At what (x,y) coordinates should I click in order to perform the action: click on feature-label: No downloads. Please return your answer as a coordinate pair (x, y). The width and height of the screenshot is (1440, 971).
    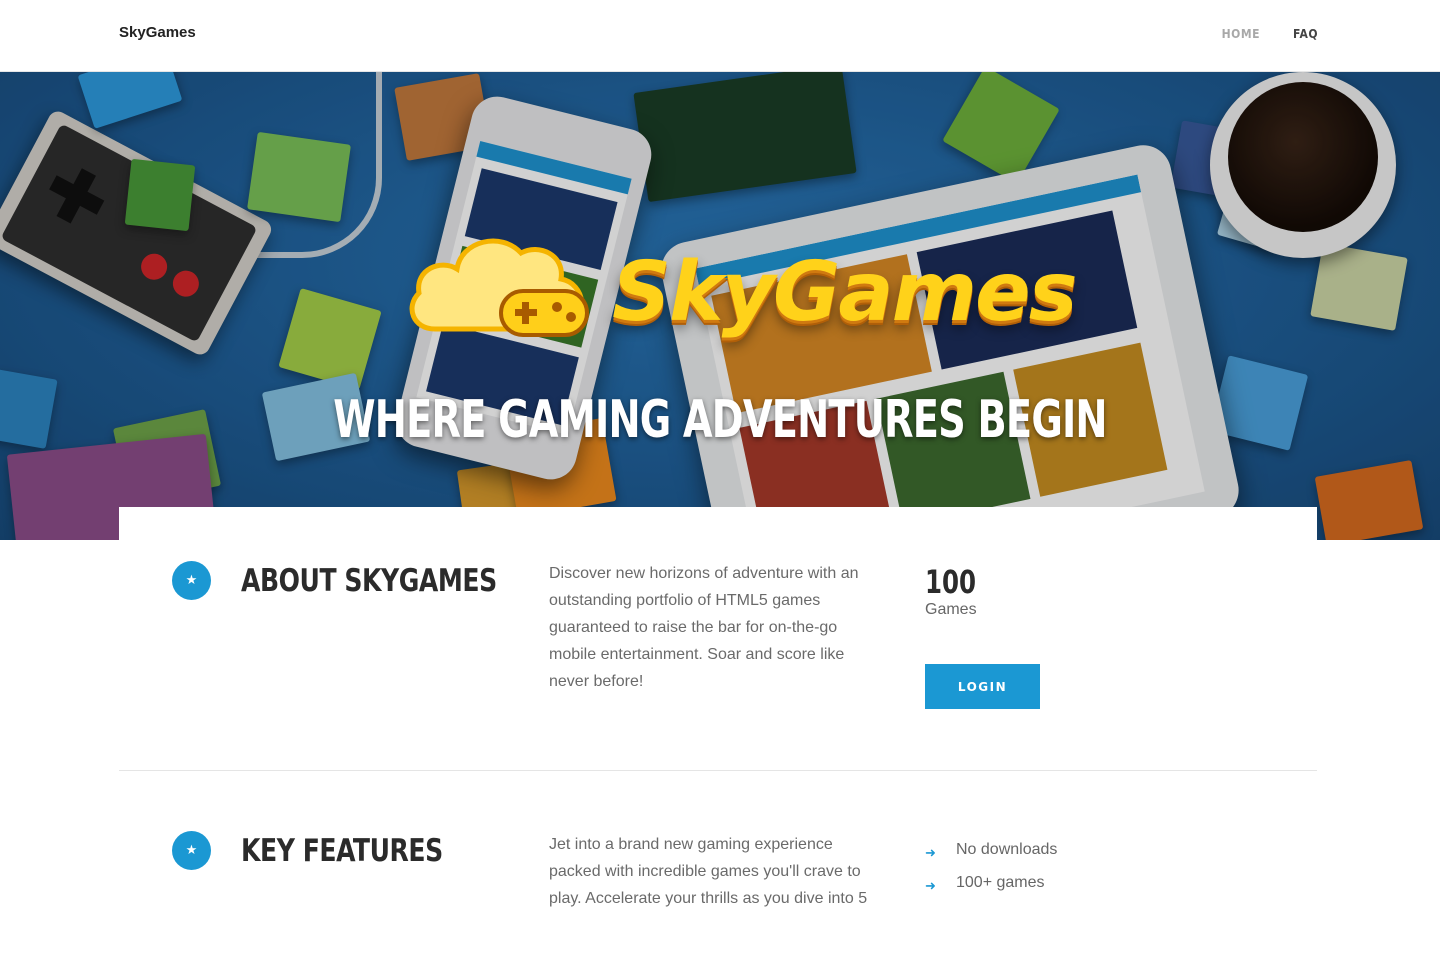
    Looking at the image, I should click on (1007, 849).